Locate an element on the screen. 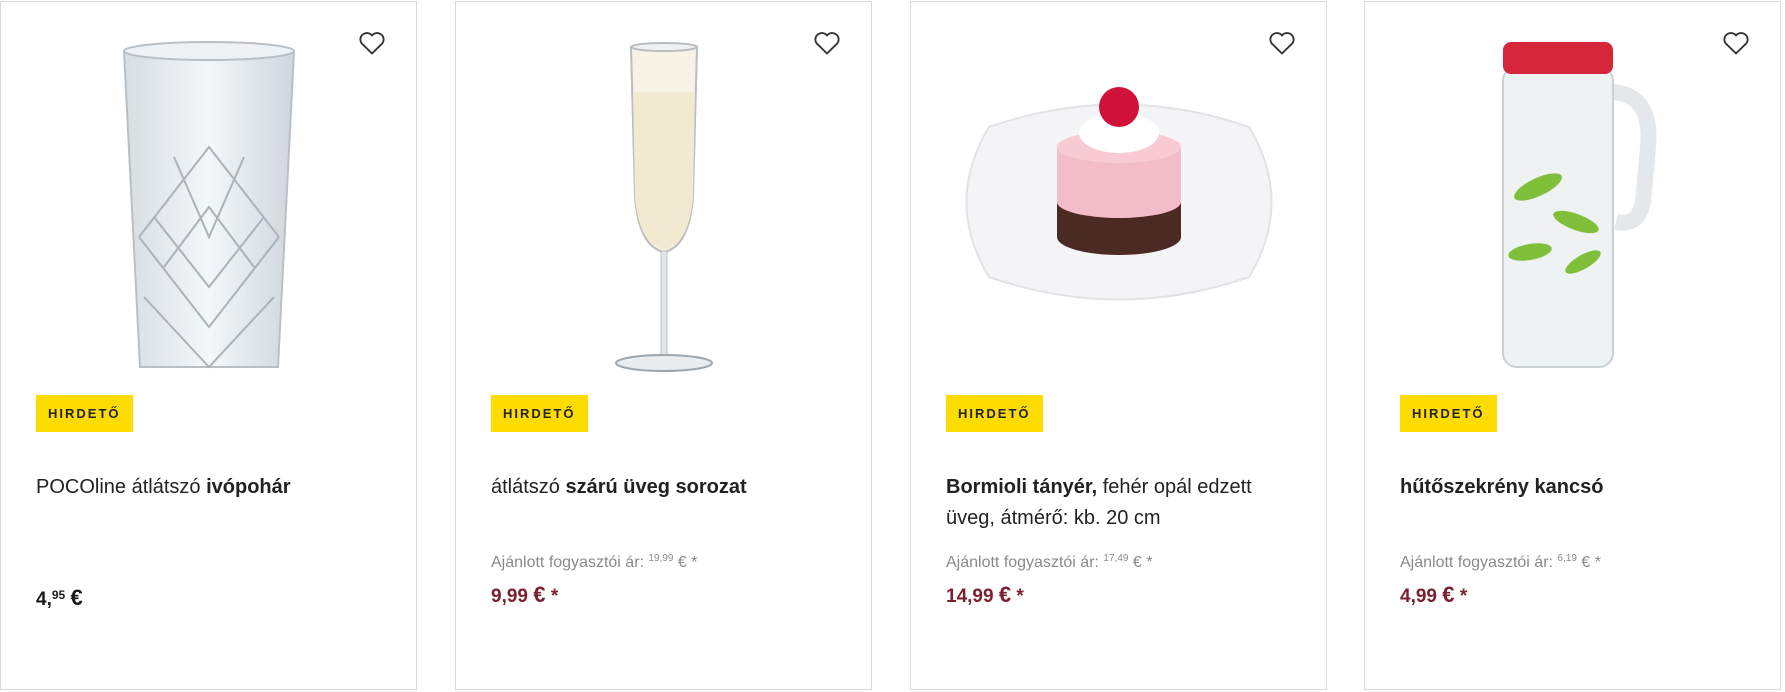 The width and height of the screenshot is (1785, 692). recommended-price: Ajánlott fogyasztói ár: 17,49 € * is located at coordinates (1049, 562).